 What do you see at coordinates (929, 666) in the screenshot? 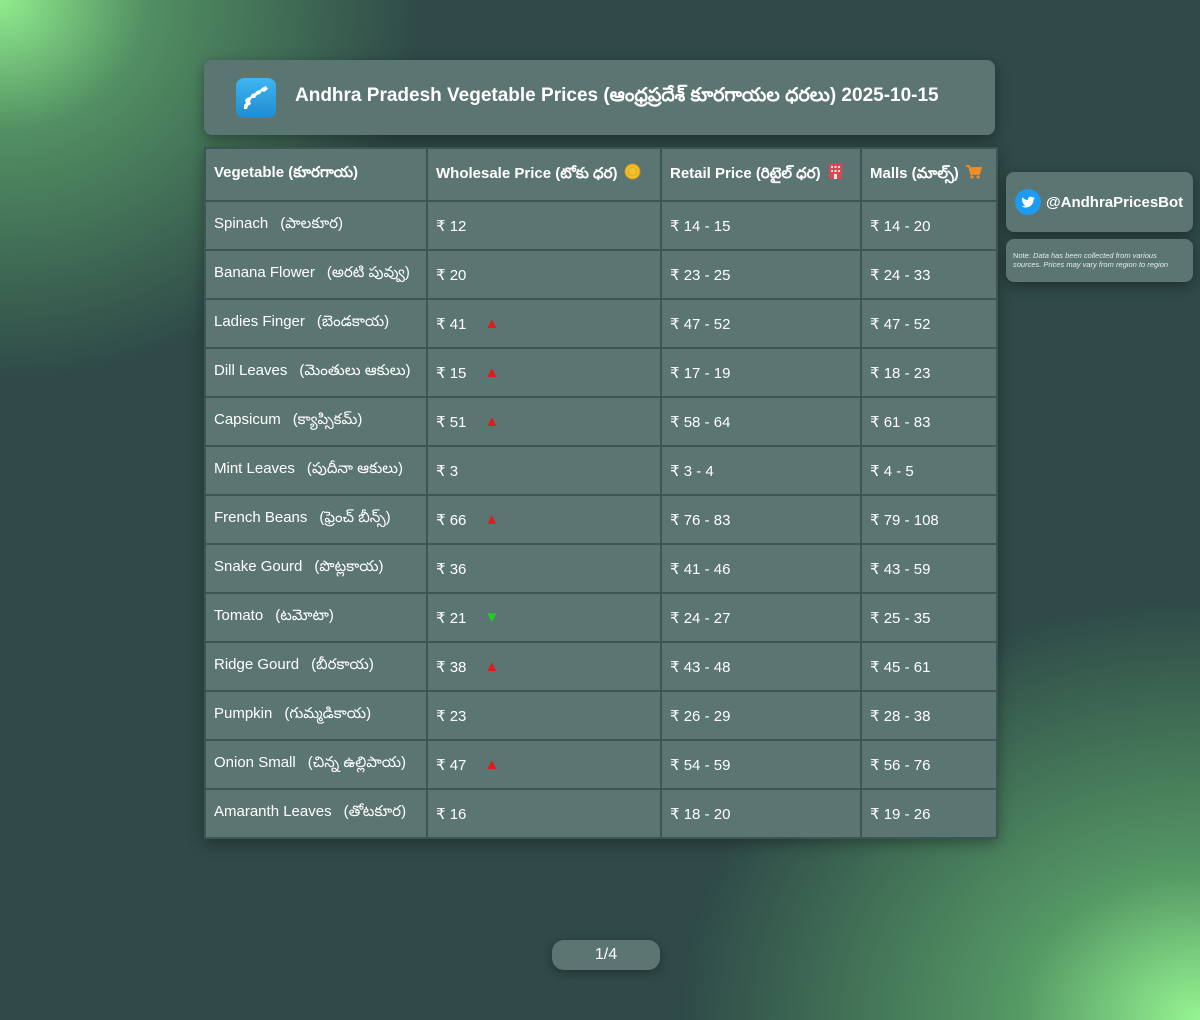
I see `malls-price: ₹ 45 - 61` at bounding box center [929, 666].